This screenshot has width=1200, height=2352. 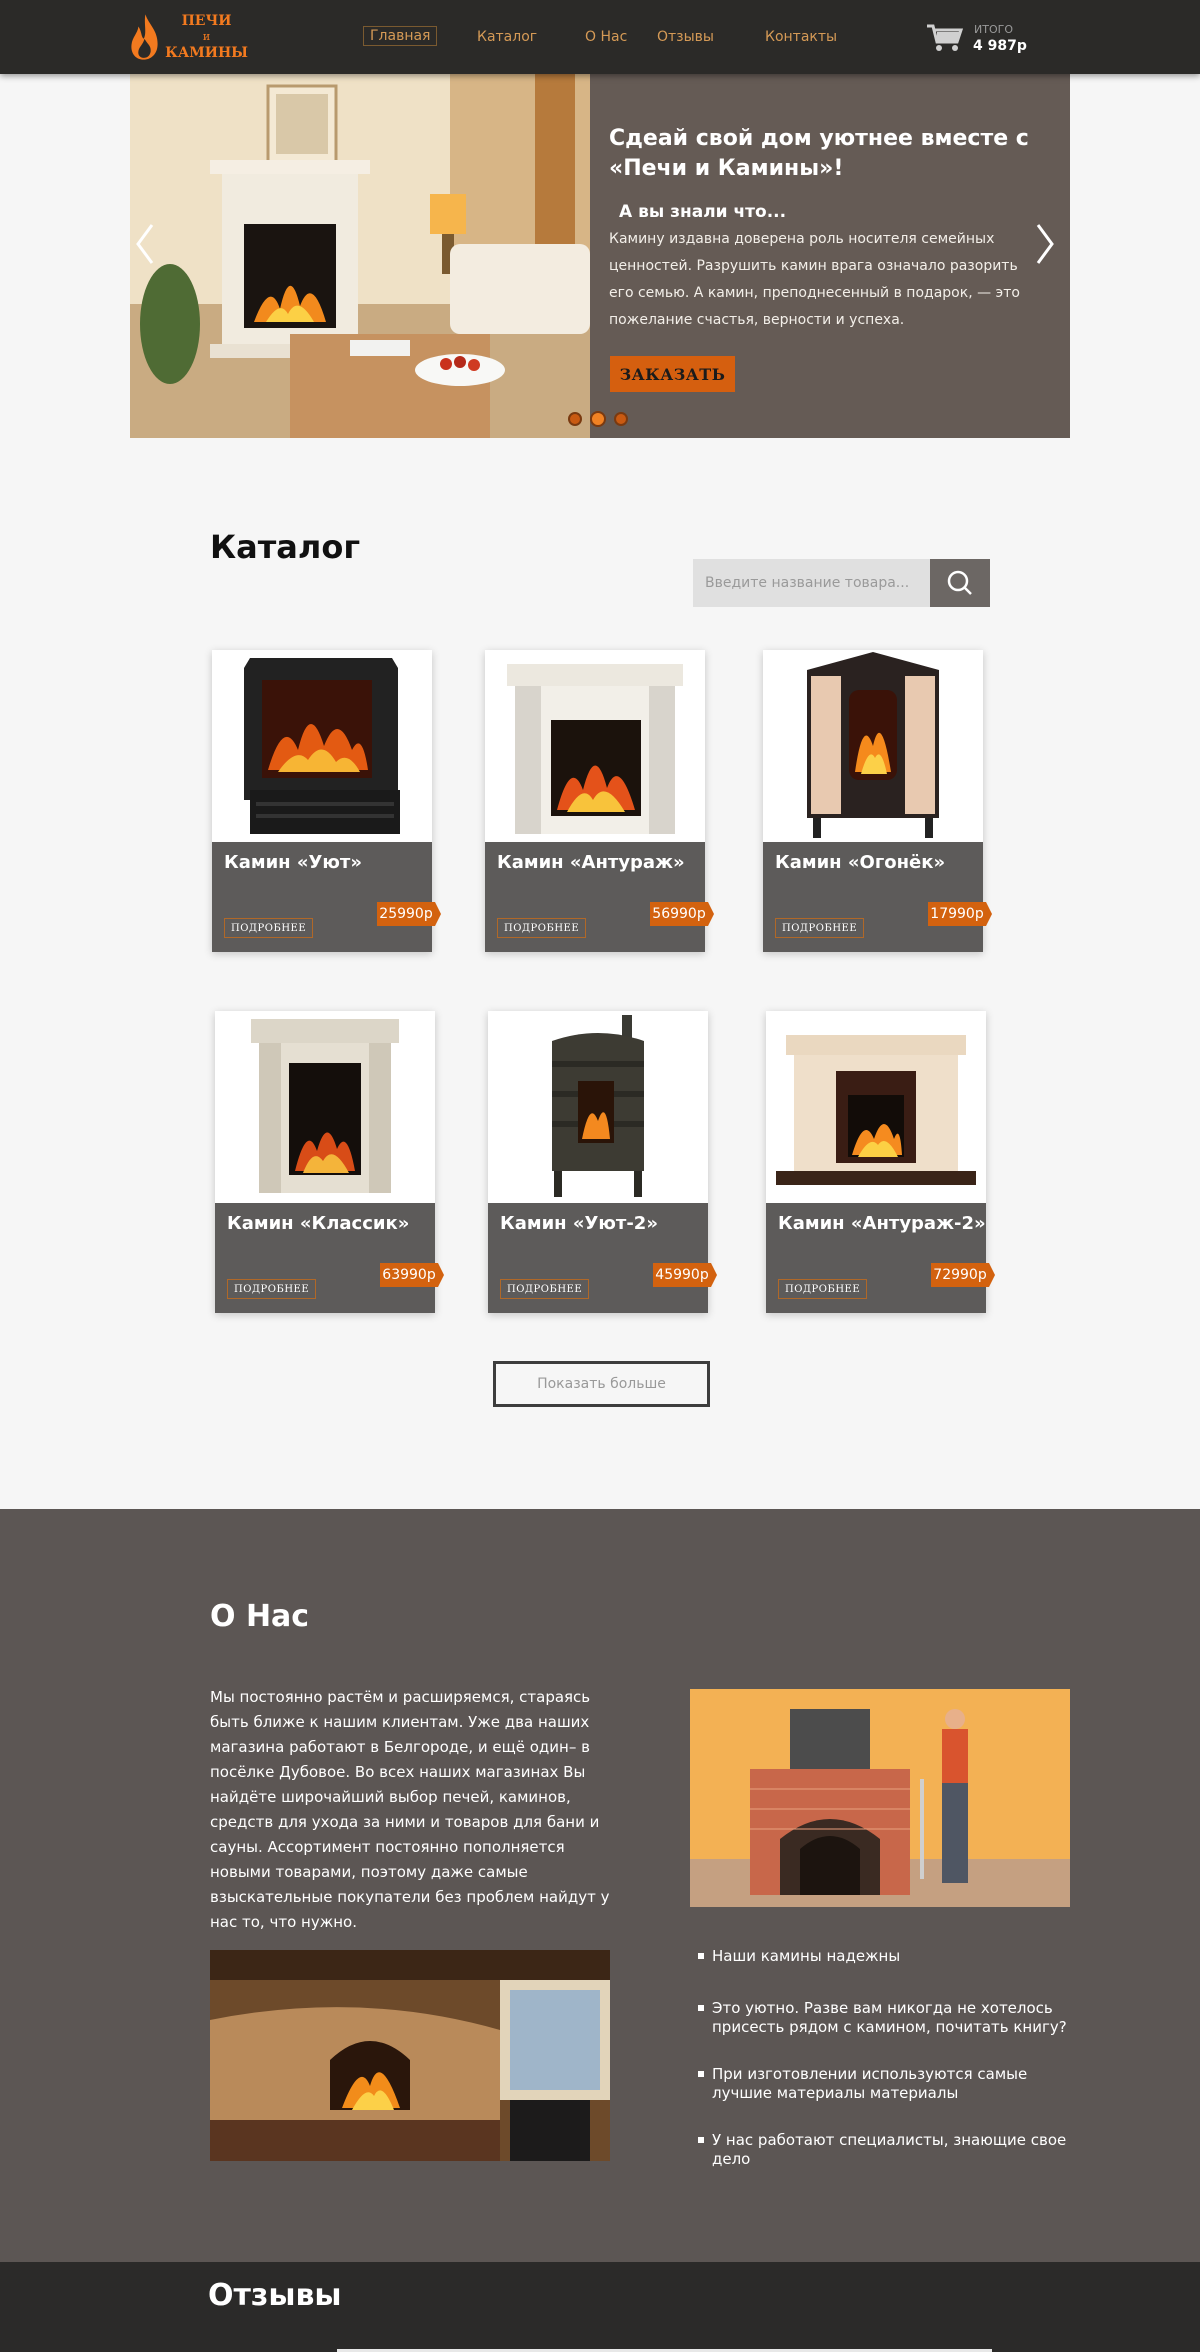 I want to click on chevron-right-icon, so click(x=1045, y=244).